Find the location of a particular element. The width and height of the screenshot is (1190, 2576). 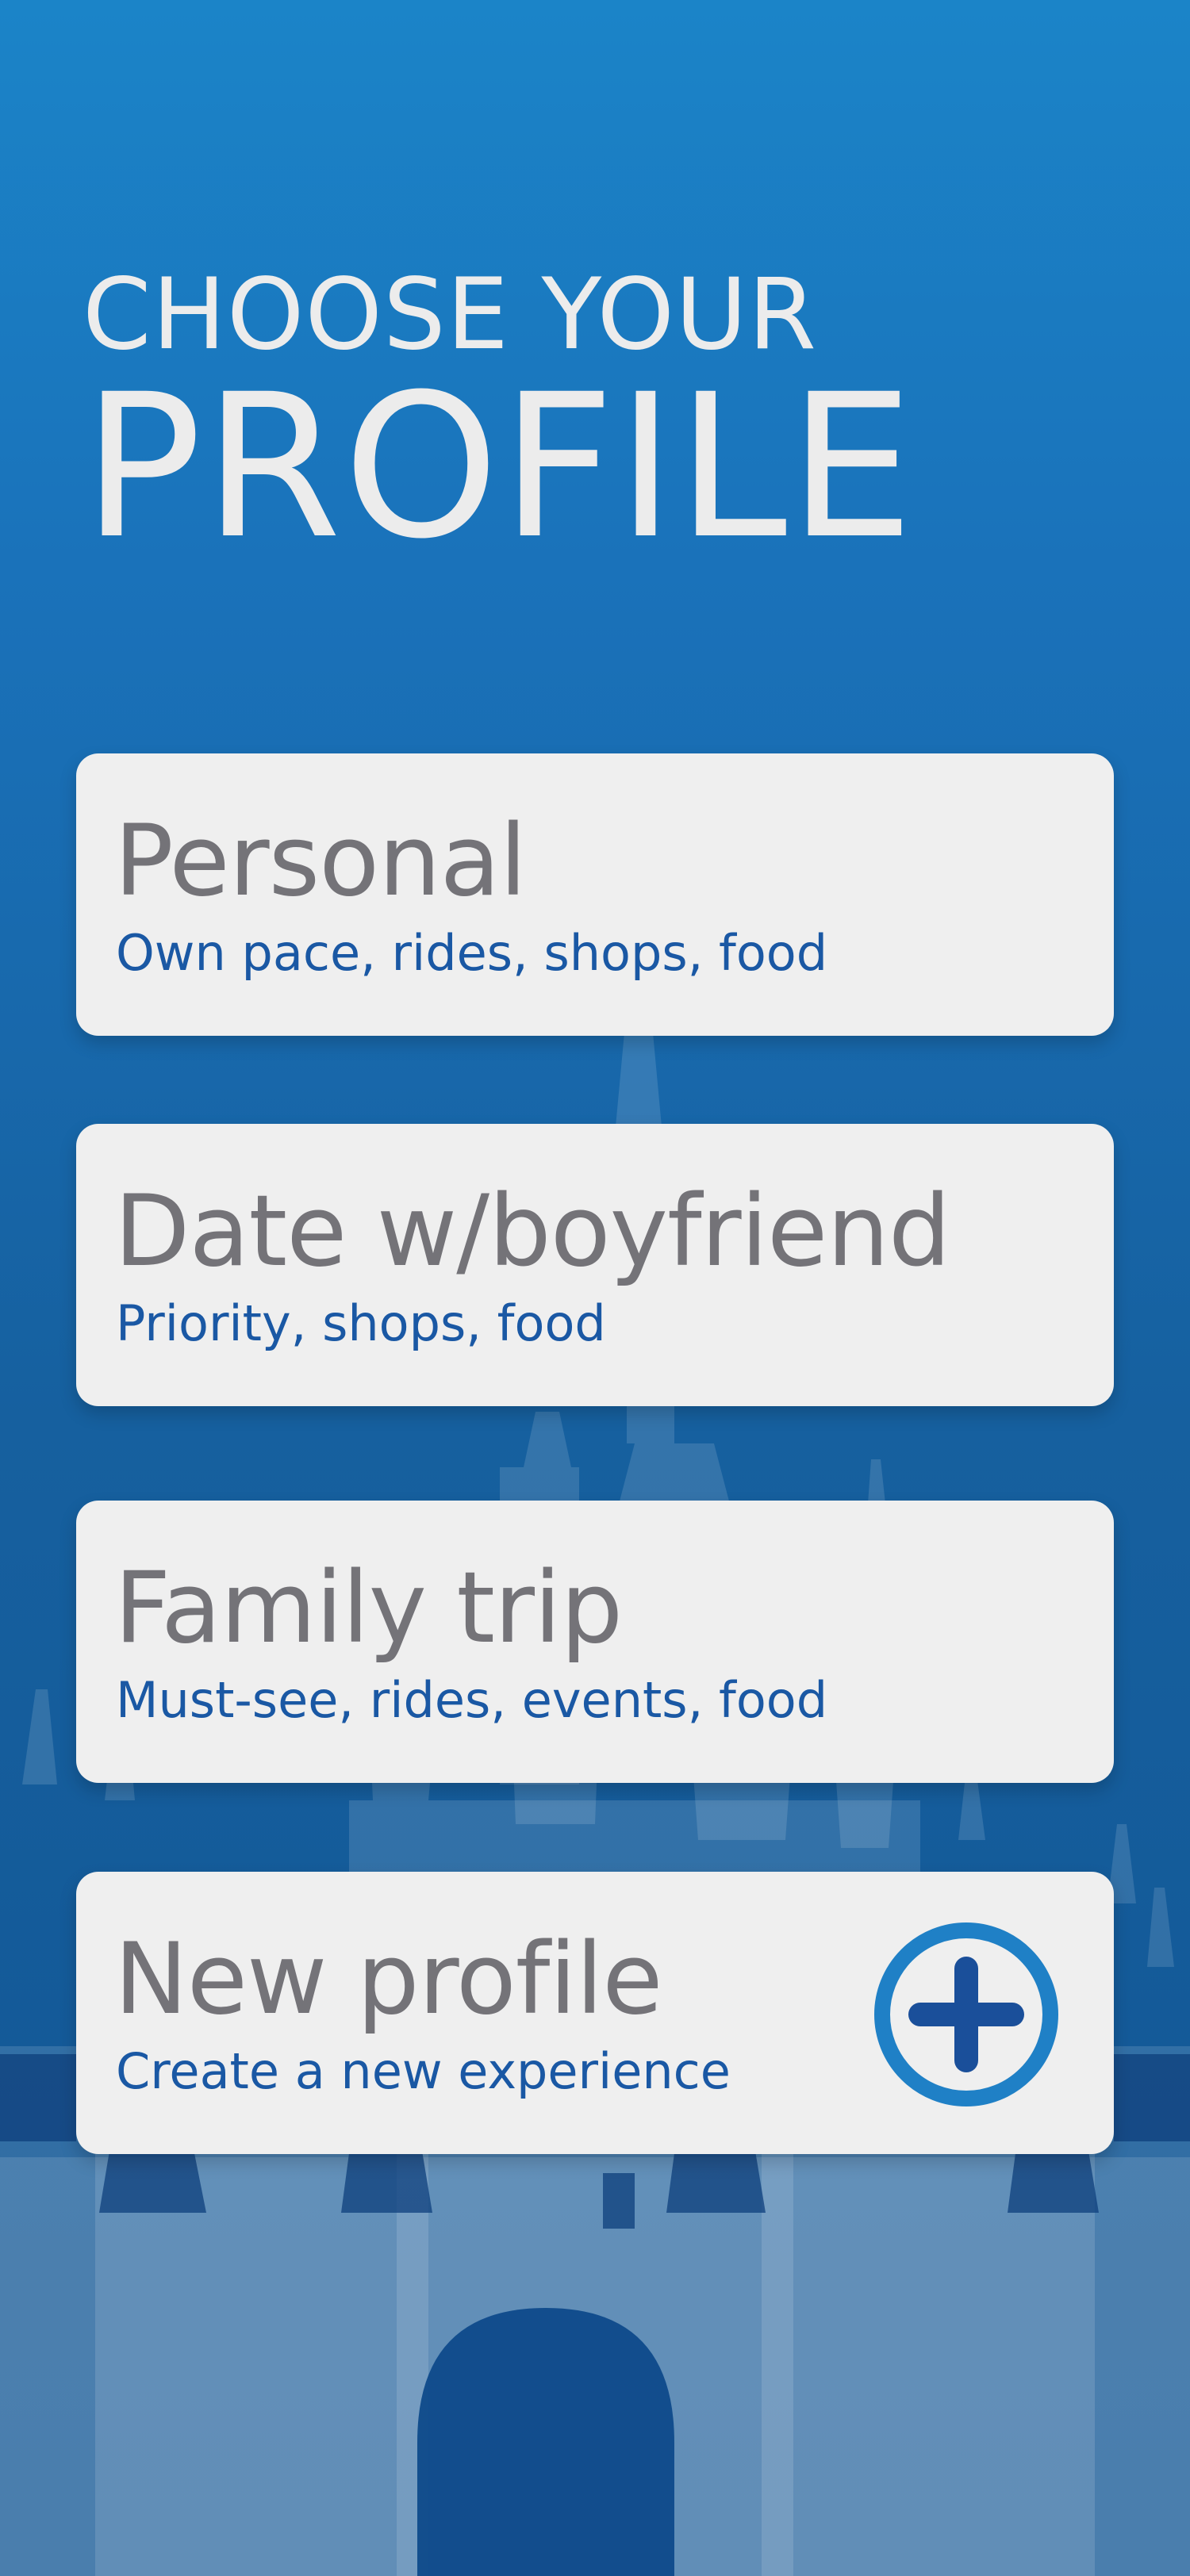

profile-card-description: Own pace, rides, shops, food is located at coordinates (472, 953).